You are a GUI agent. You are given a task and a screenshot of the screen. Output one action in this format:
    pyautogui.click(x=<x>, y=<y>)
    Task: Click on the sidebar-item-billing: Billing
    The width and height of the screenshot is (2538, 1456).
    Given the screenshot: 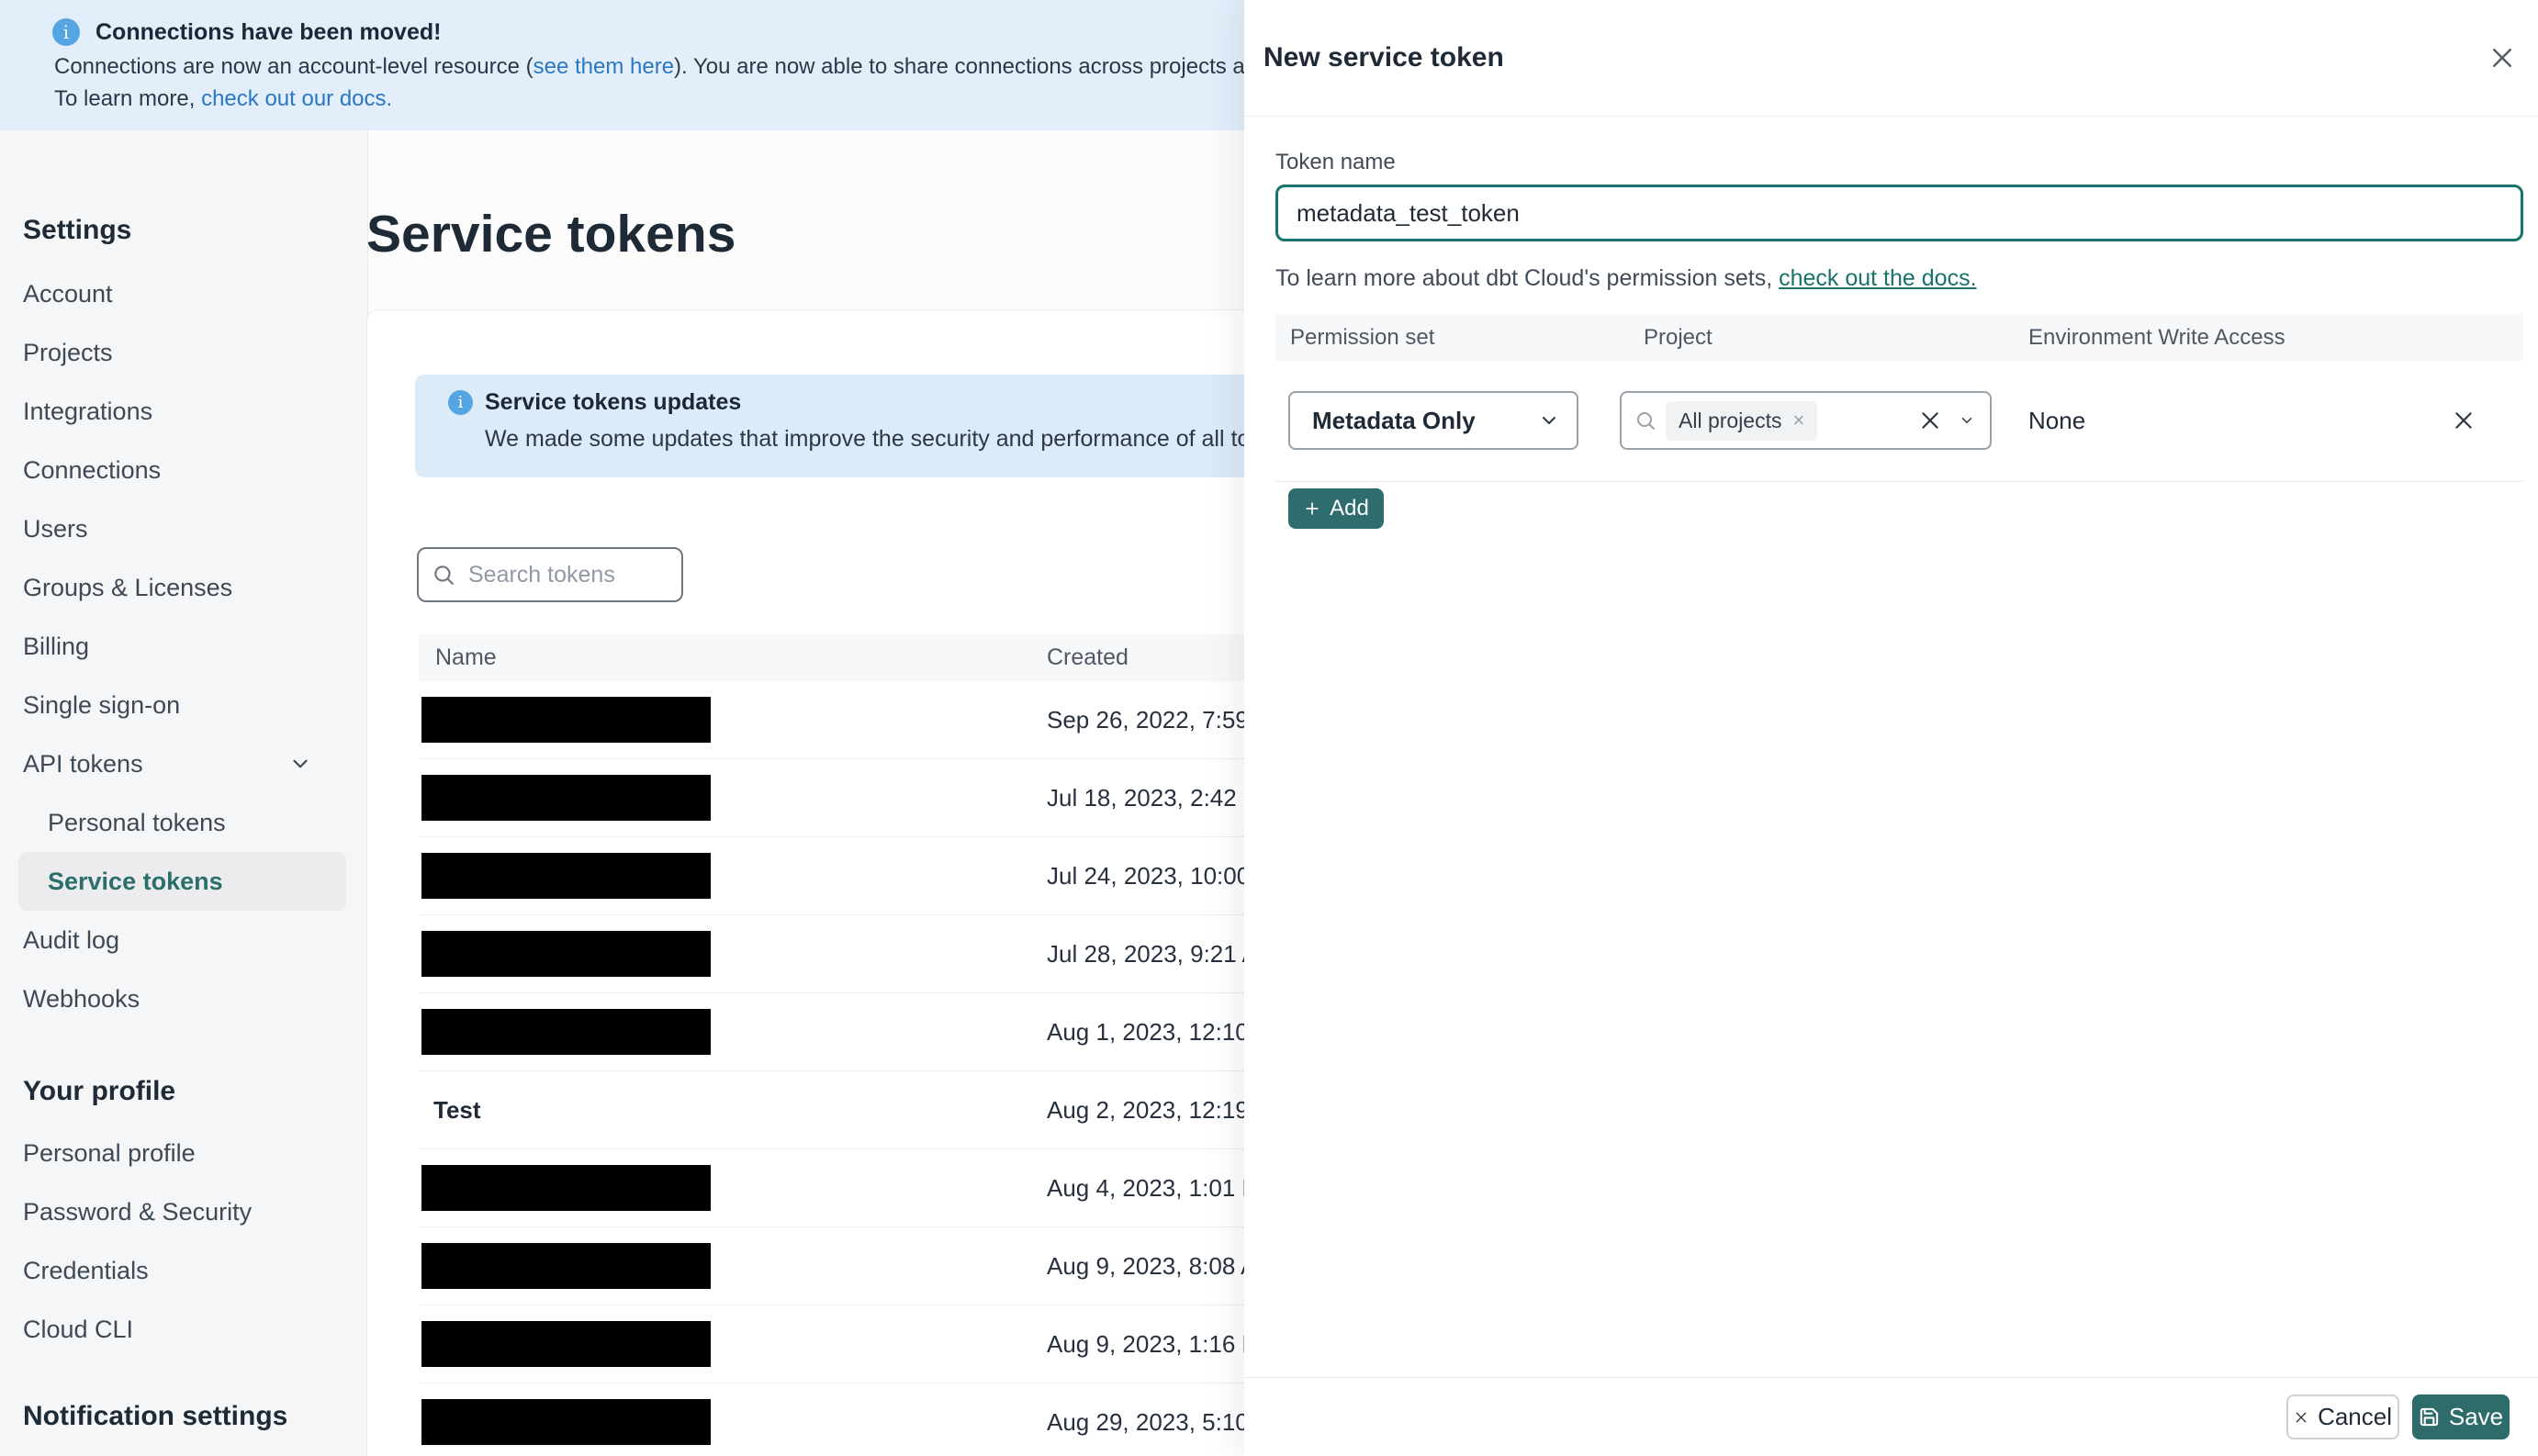 What is the action you would take?
    pyautogui.click(x=183, y=646)
    